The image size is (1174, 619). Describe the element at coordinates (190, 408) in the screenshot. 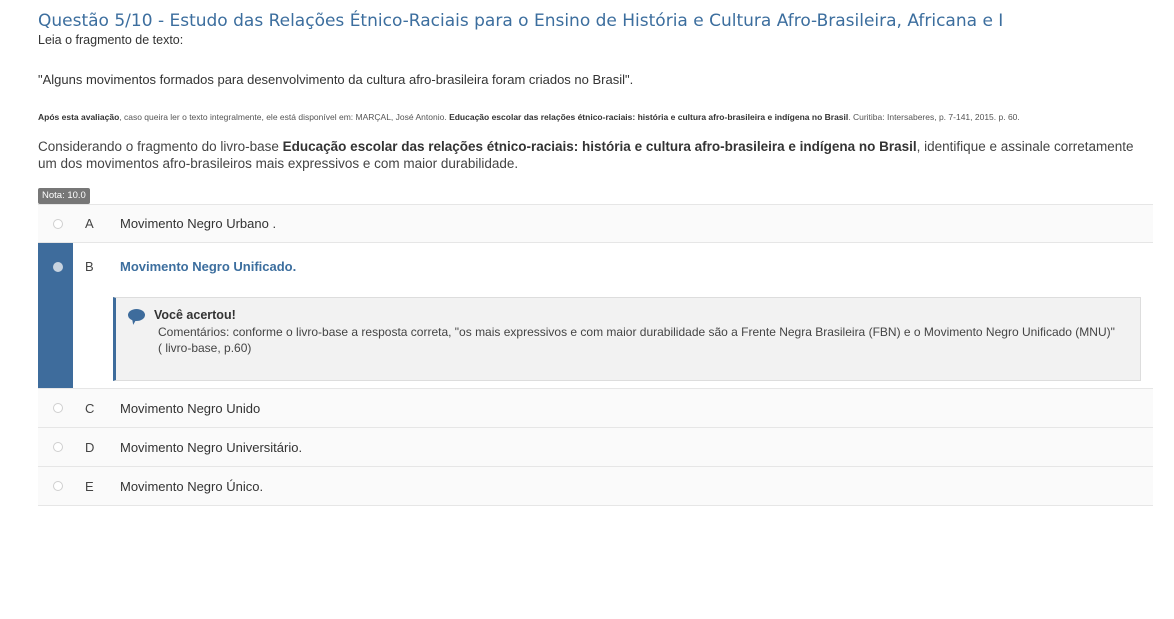

I see `option-text: Movimento Negro Unido` at that location.